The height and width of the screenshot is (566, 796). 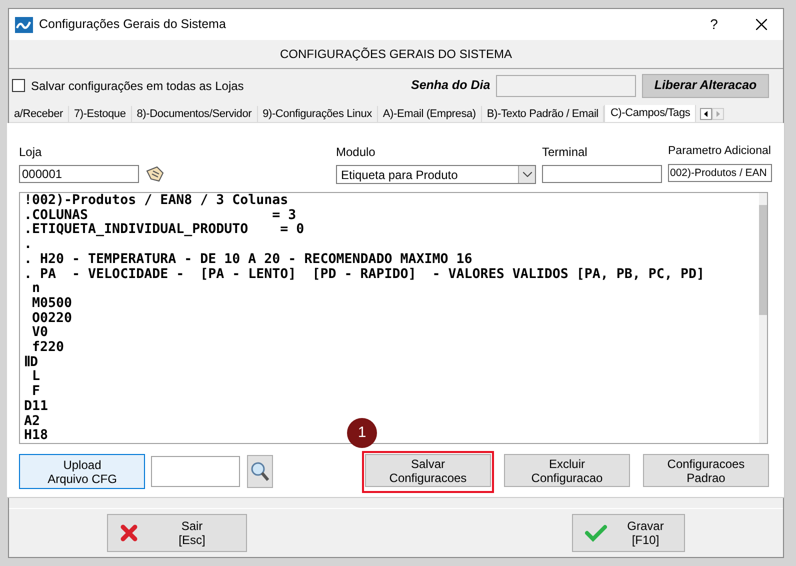 What do you see at coordinates (133, 25) in the screenshot?
I see `window-title: Configurações Gerais do Sistema` at bounding box center [133, 25].